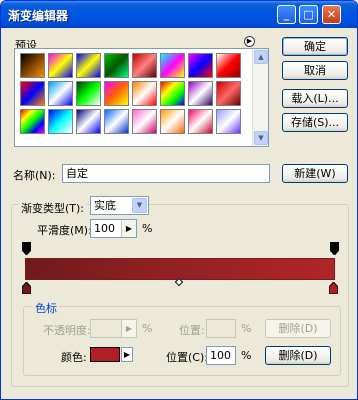  What do you see at coordinates (187, 357) in the screenshot?
I see `color-location-label: 位置(C):` at bounding box center [187, 357].